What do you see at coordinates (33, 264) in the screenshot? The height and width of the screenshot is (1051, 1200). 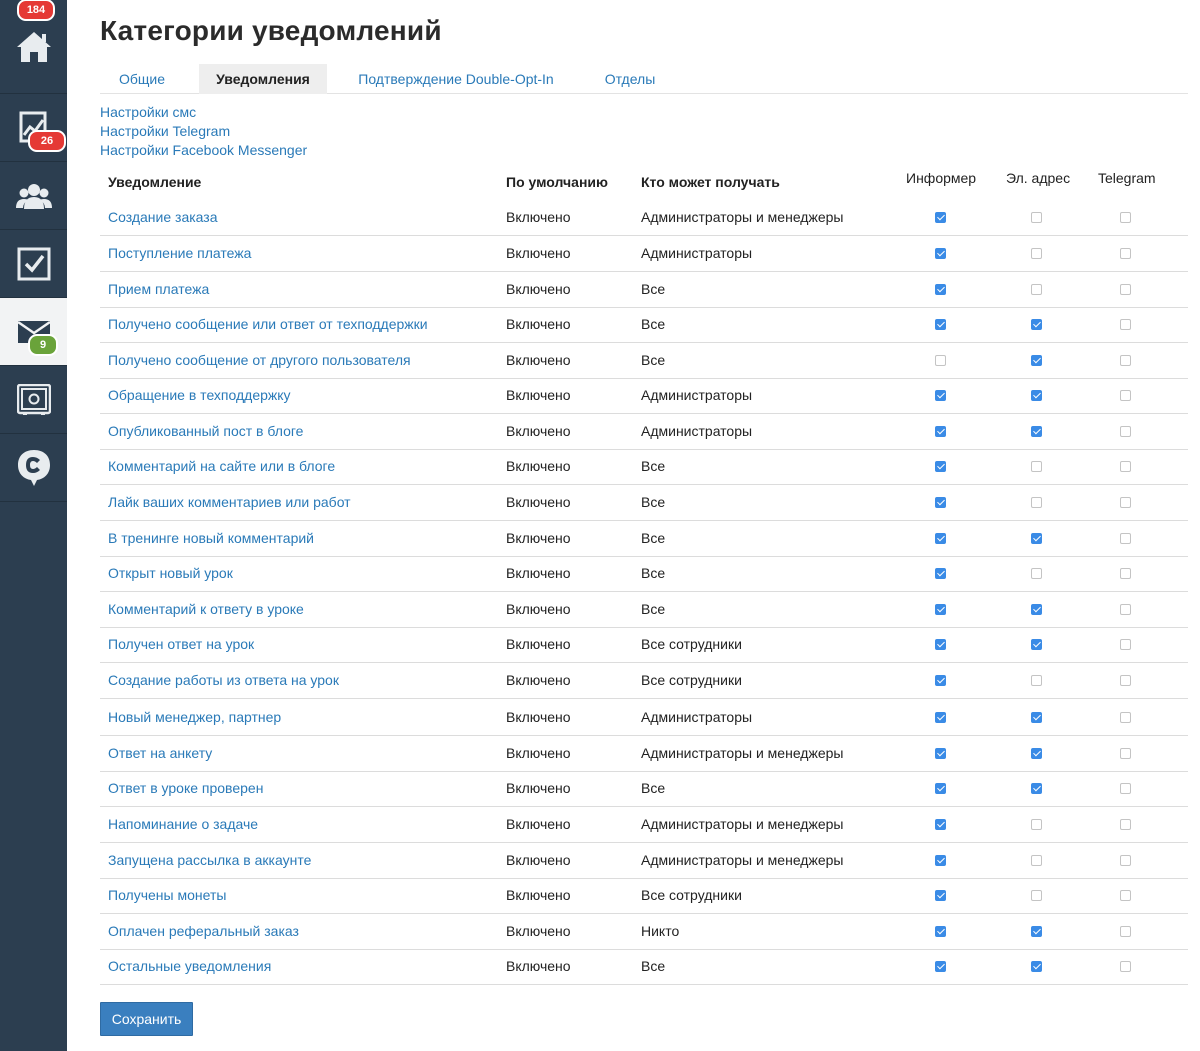 I see `sidebar-item-tasks` at bounding box center [33, 264].